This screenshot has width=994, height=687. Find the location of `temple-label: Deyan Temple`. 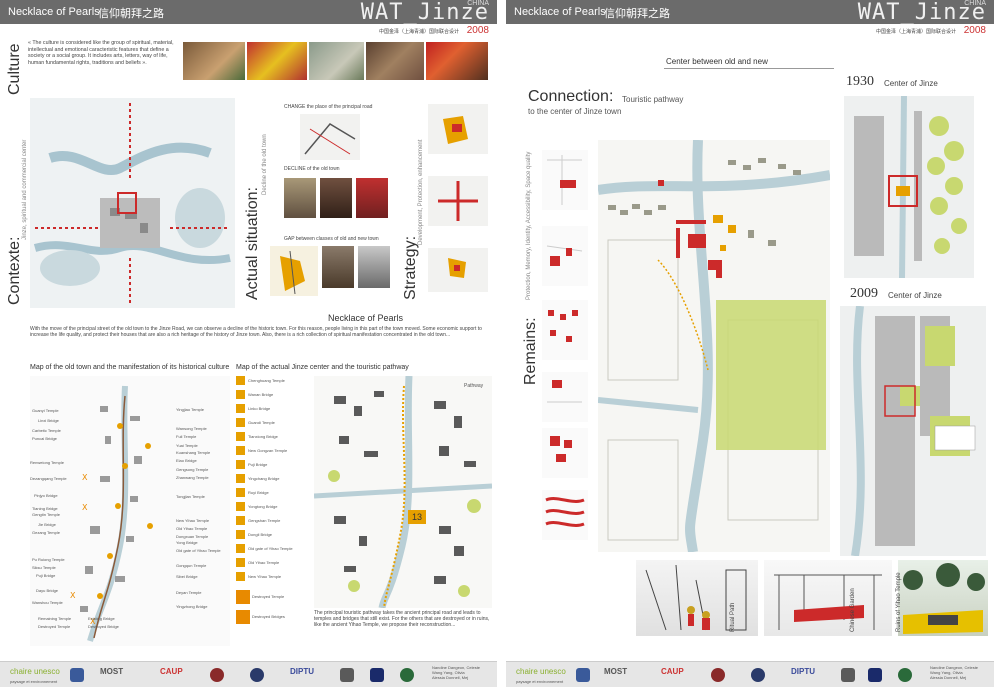

temple-label: Deyan Temple is located at coordinates (189, 592).